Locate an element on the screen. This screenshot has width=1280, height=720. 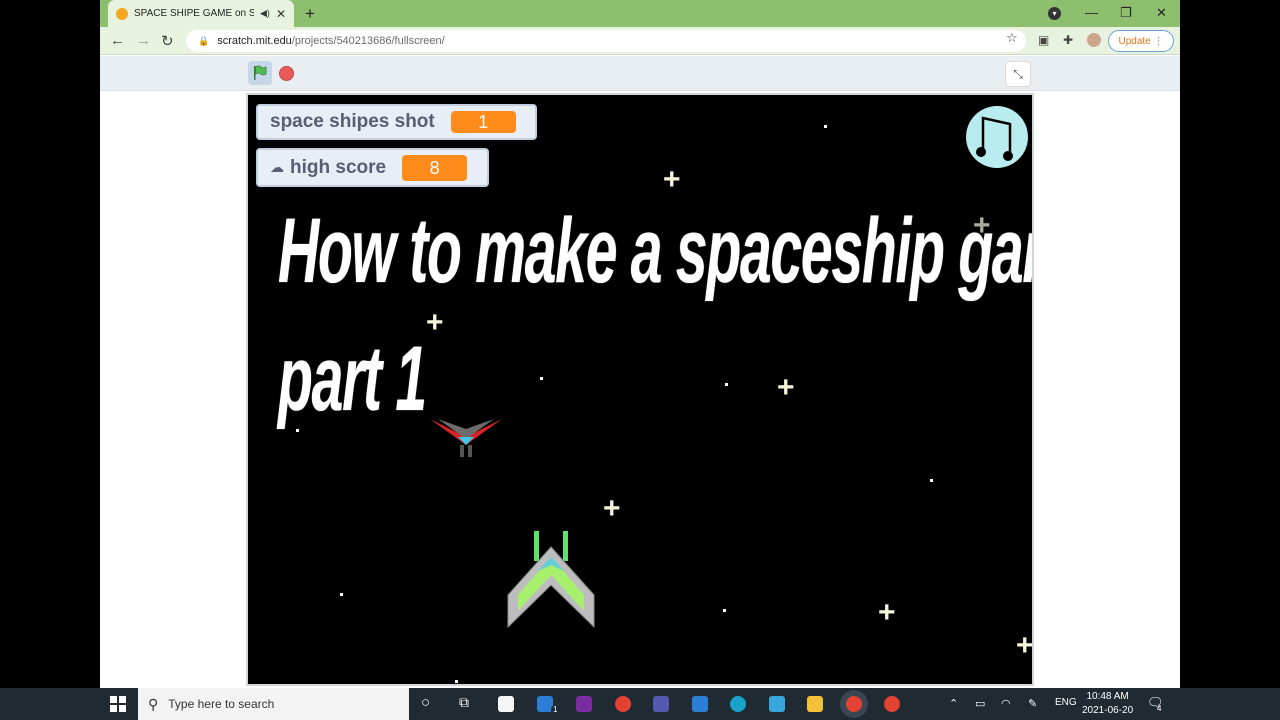
close-tab-icon: ✕ is located at coordinates (281, 14).